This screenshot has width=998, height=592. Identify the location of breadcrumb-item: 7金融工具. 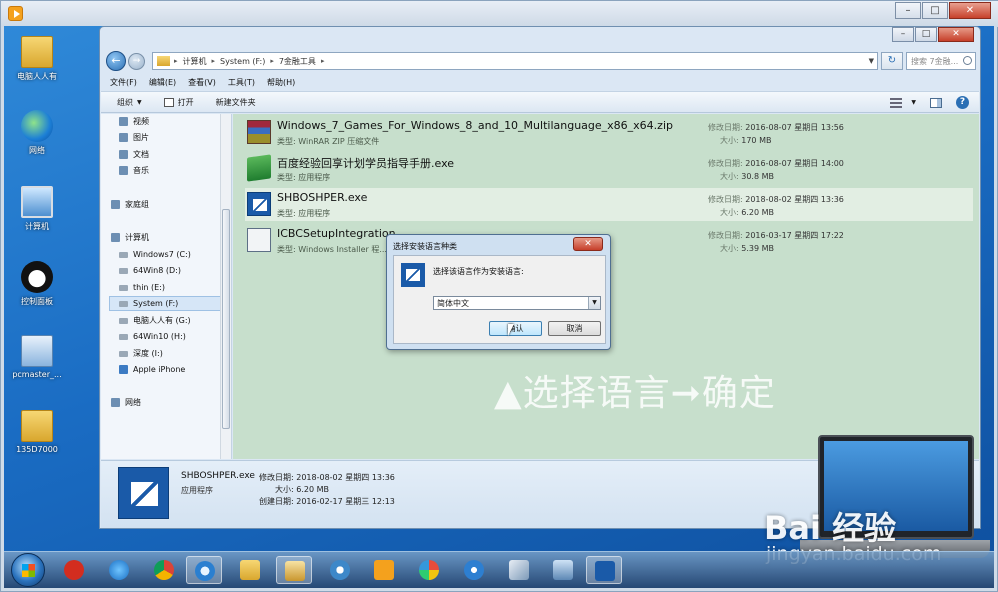
(297, 61).